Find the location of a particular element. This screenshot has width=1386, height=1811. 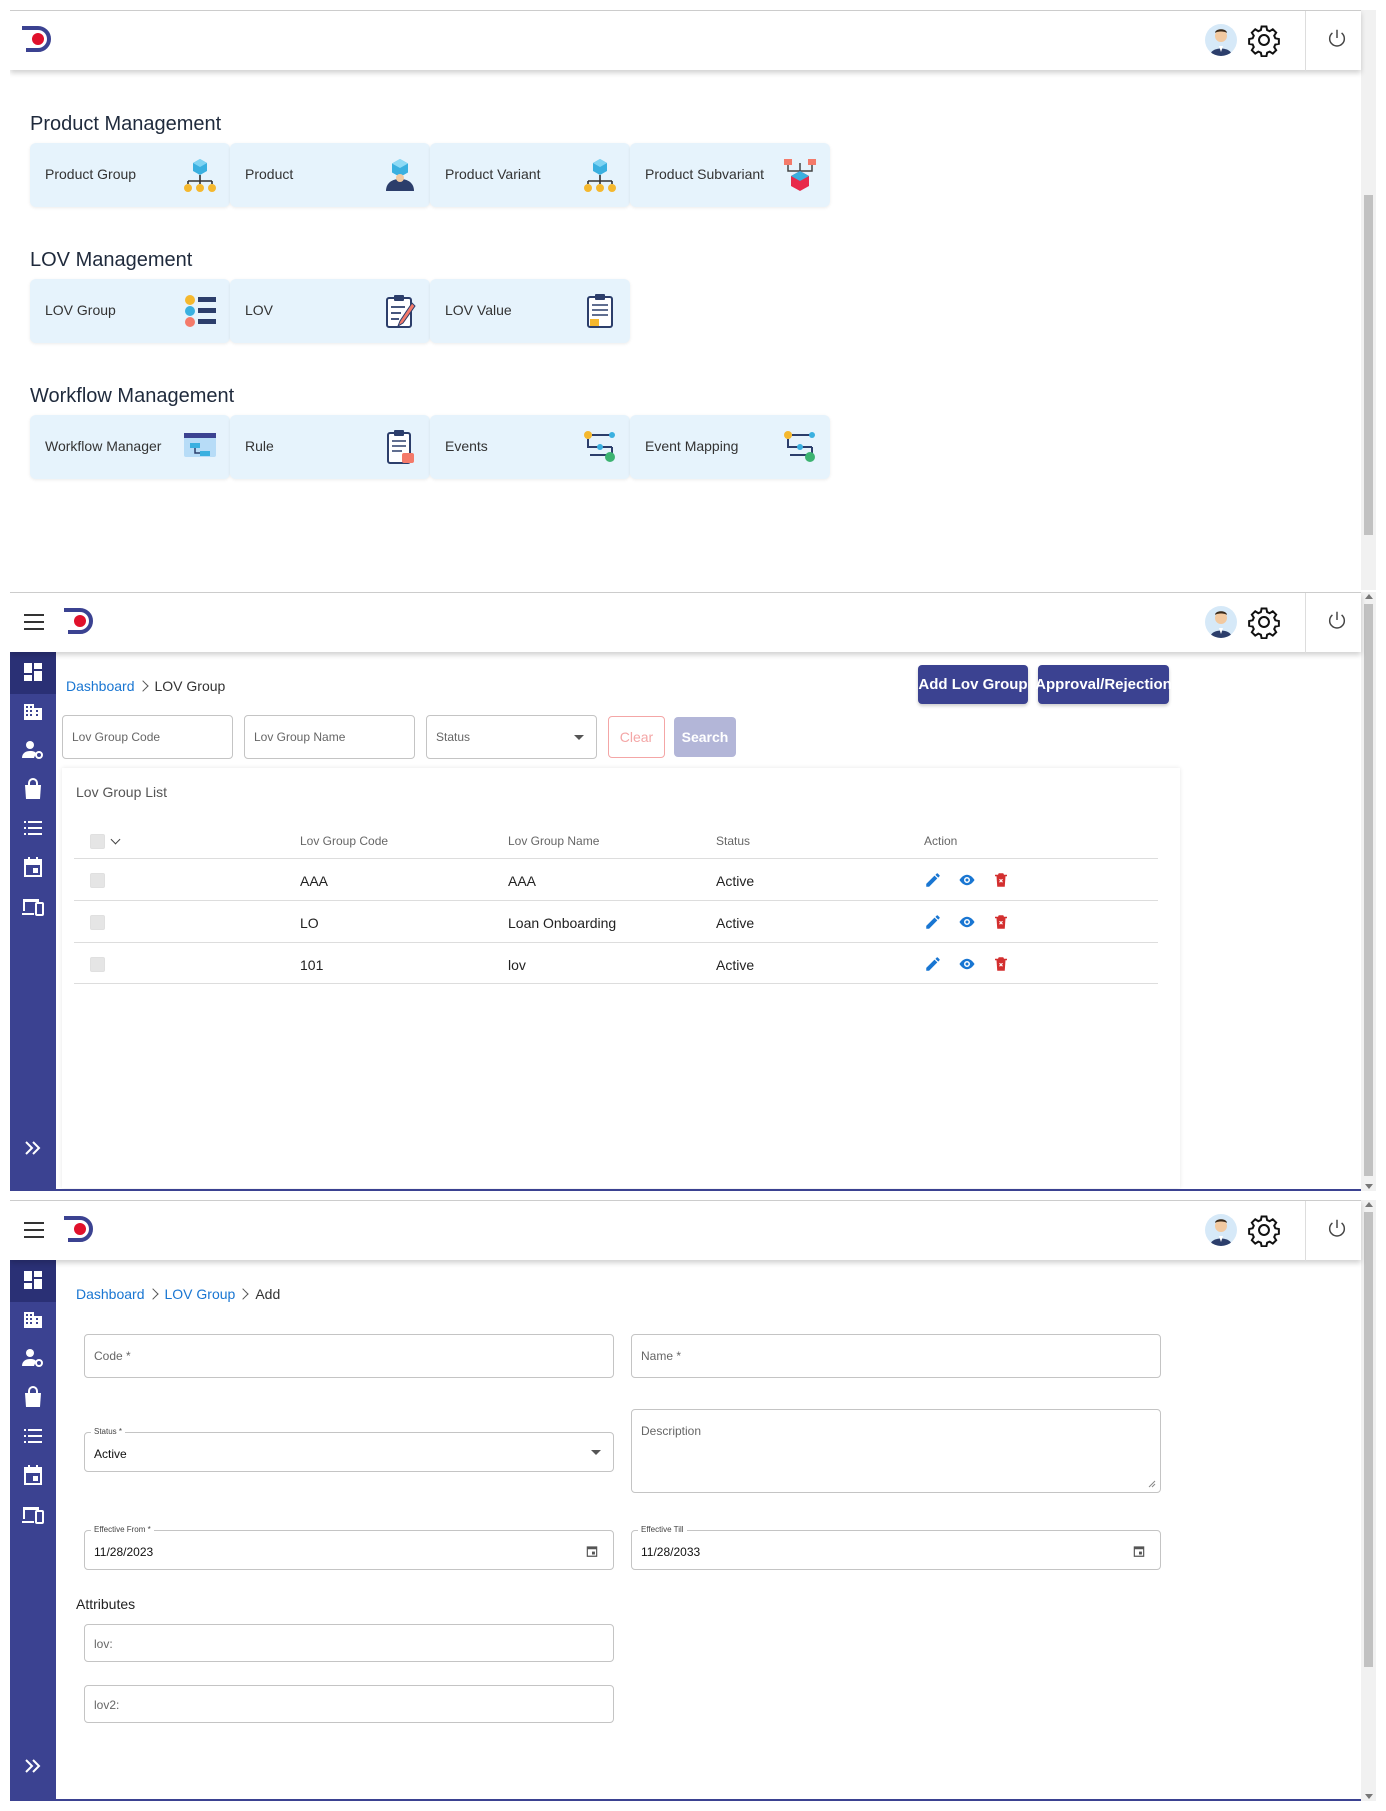

breadcrumb-current: Add is located at coordinates (268, 1294).